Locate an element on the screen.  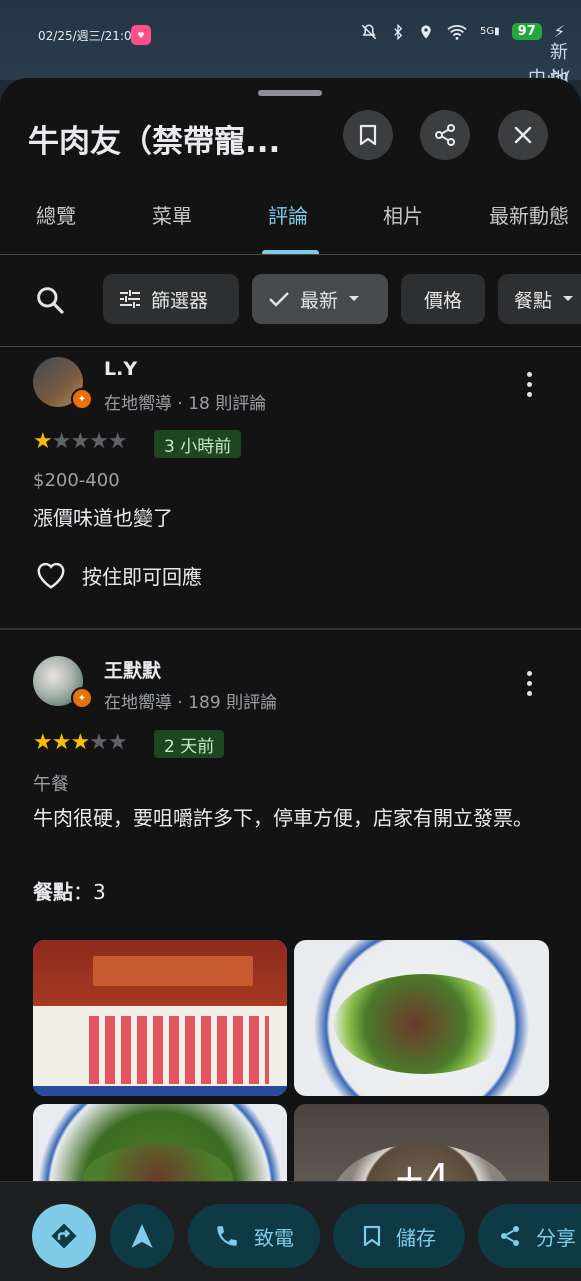
directions-icon is located at coordinates (64, 1236).